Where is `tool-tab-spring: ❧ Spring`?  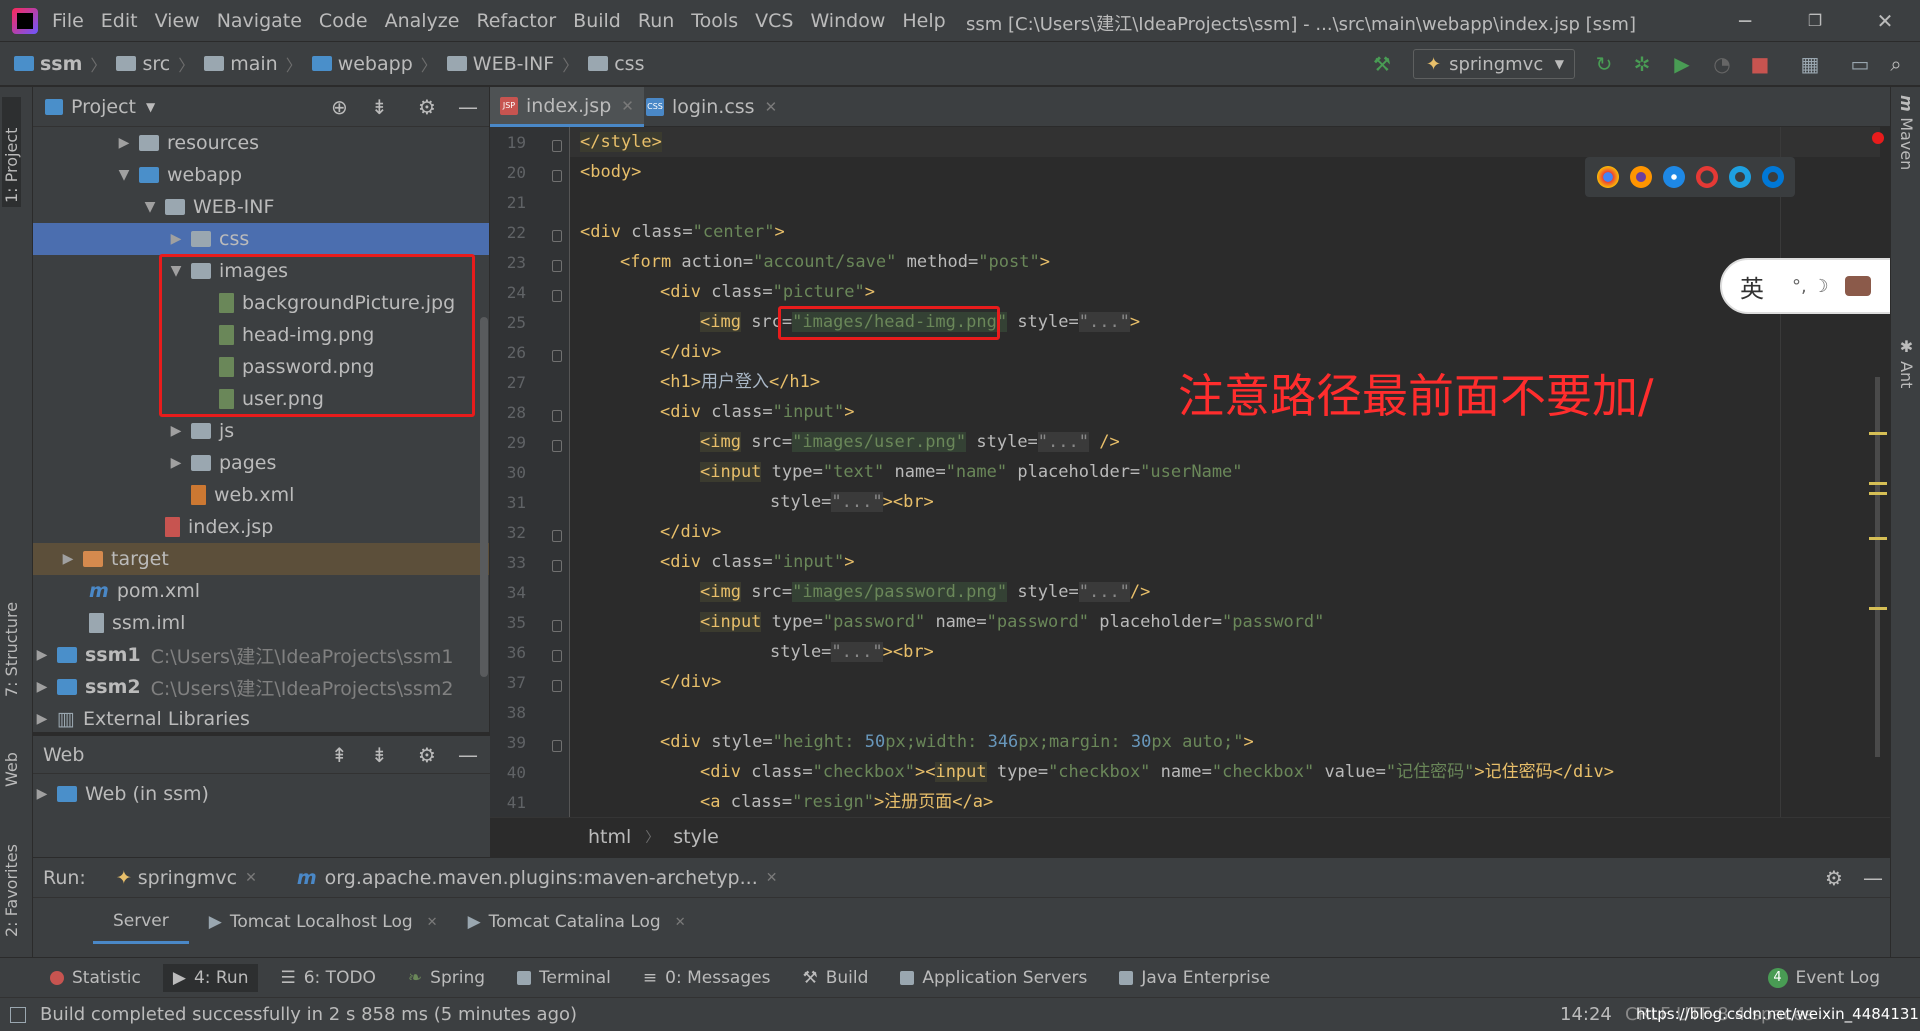
tool-tab-spring: ❧ Spring is located at coordinates (446, 978).